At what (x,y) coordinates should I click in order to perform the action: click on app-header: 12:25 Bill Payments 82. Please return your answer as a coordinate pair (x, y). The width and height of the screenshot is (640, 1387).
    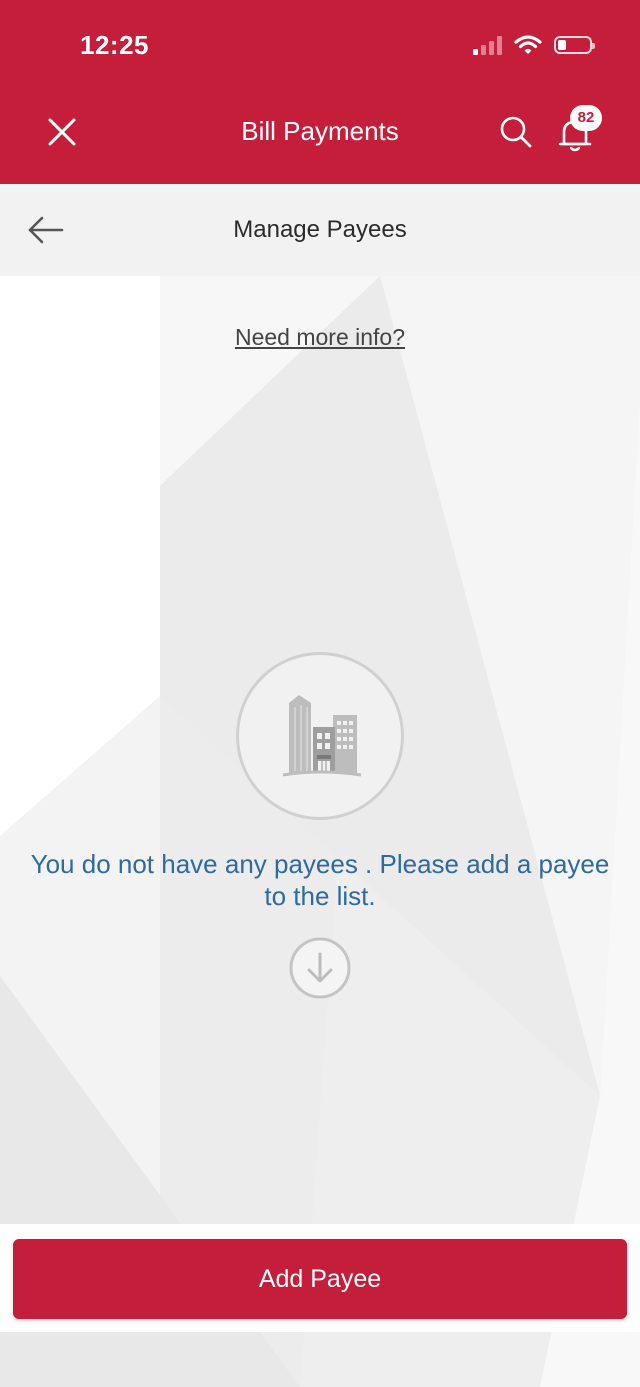
    Looking at the image, I should click on (320, 92).